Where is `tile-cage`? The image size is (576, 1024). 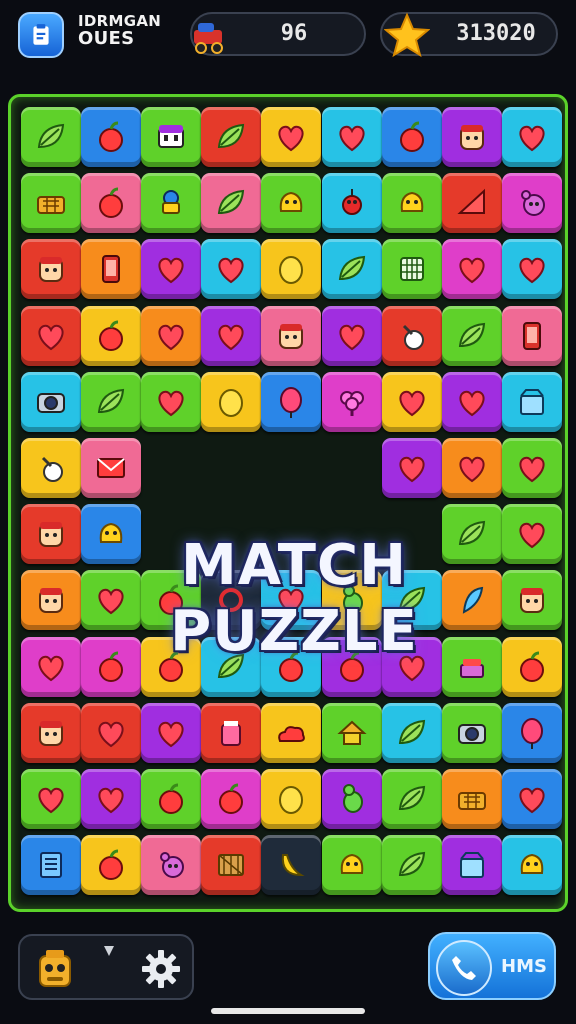
tile-cage is located at coordinates (411, 269).